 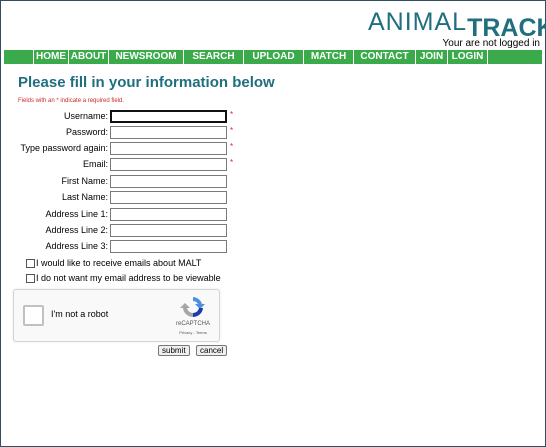 I want to click on password-label: Password:, so click(x=86, y=132).